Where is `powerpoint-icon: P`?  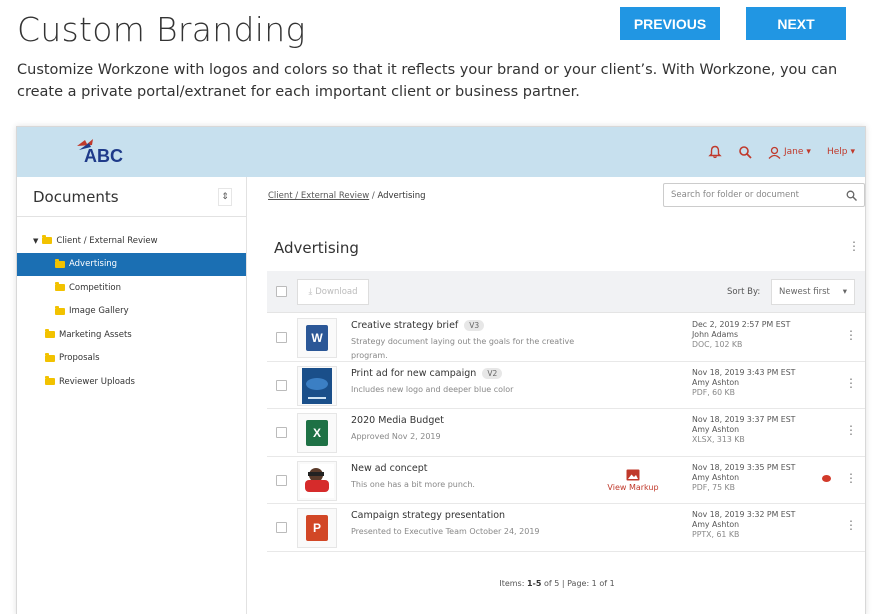 powerpoint-icon: P is located at coordinates (317, 528).